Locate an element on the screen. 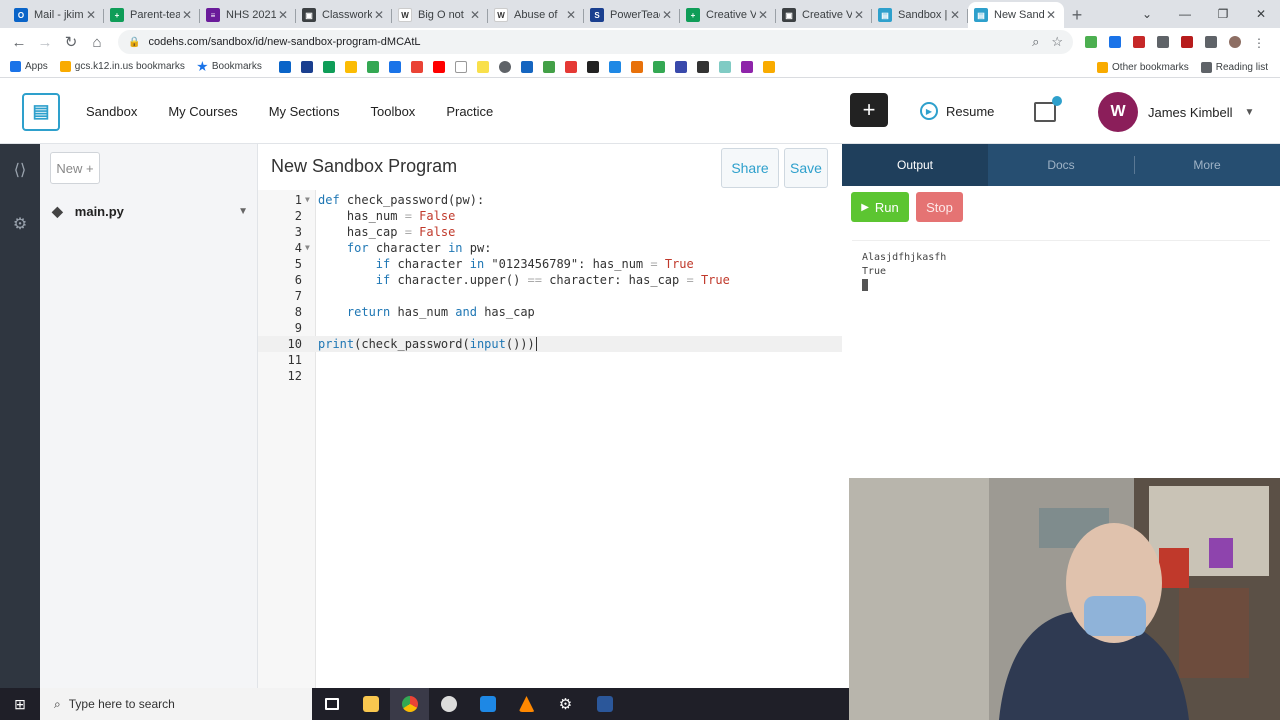 The width and height of the screenshot is (1280, 720). forward-icon: → is located at coordinates (45, 42).